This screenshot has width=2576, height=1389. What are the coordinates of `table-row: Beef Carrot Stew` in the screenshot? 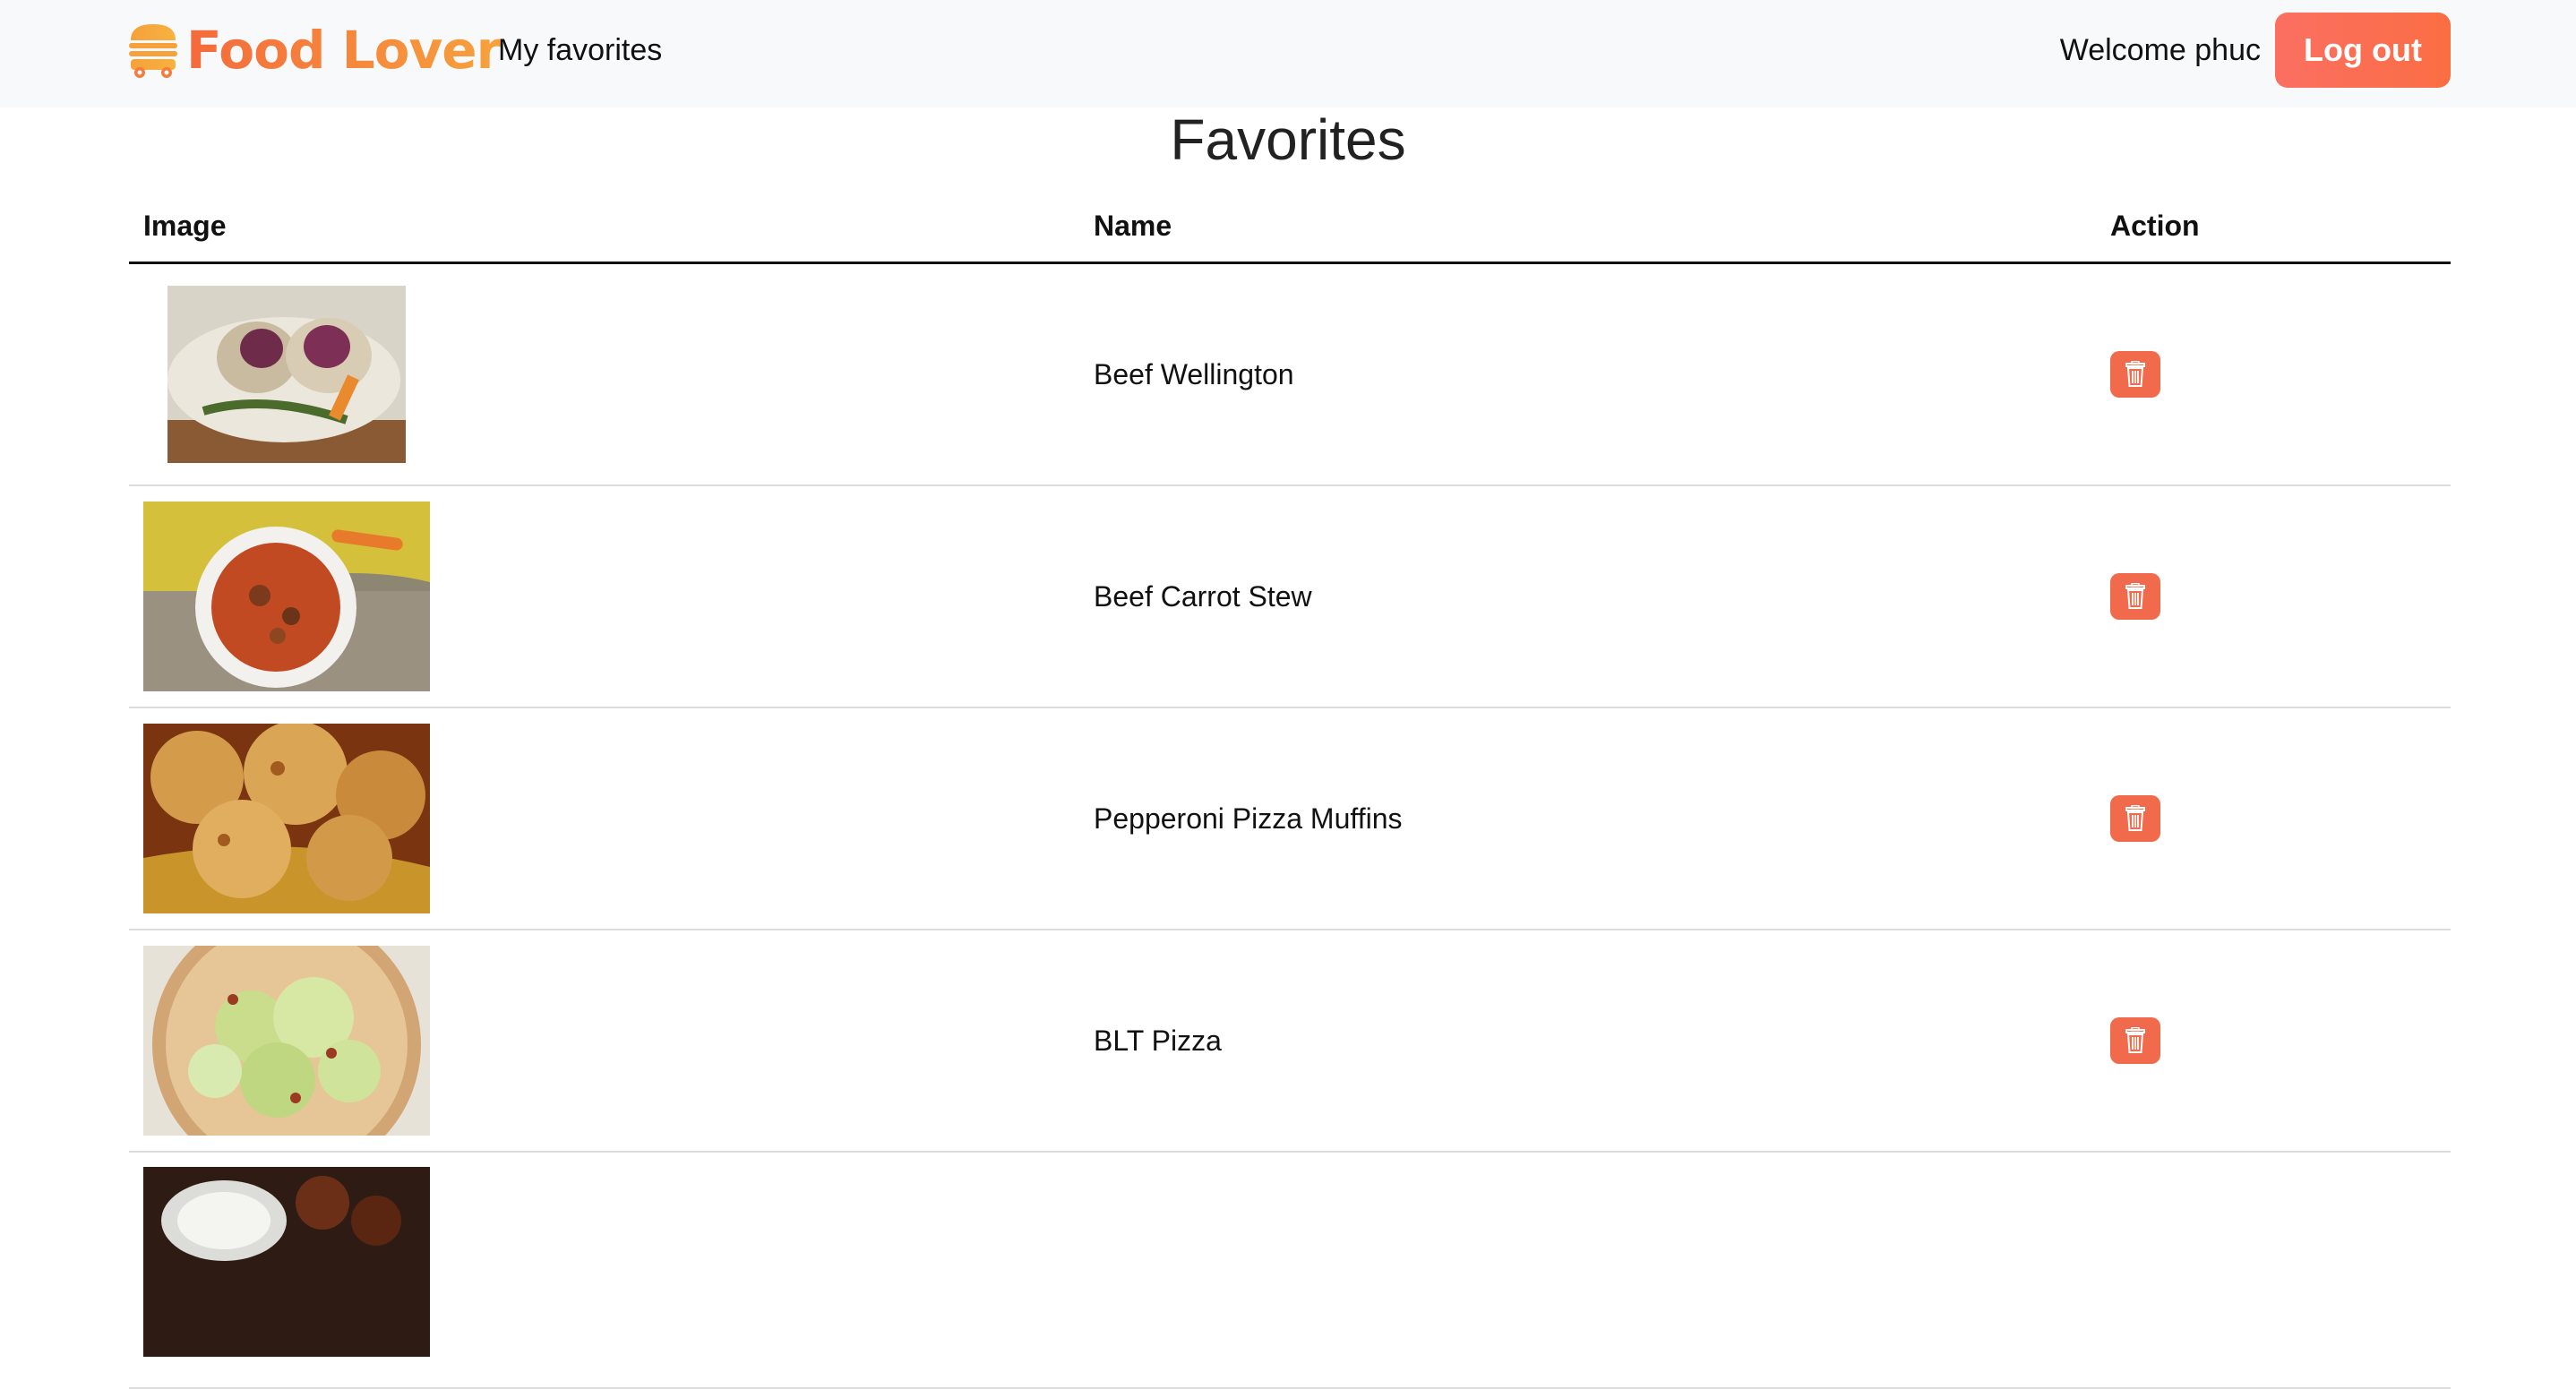 It's located at (1290, 596).